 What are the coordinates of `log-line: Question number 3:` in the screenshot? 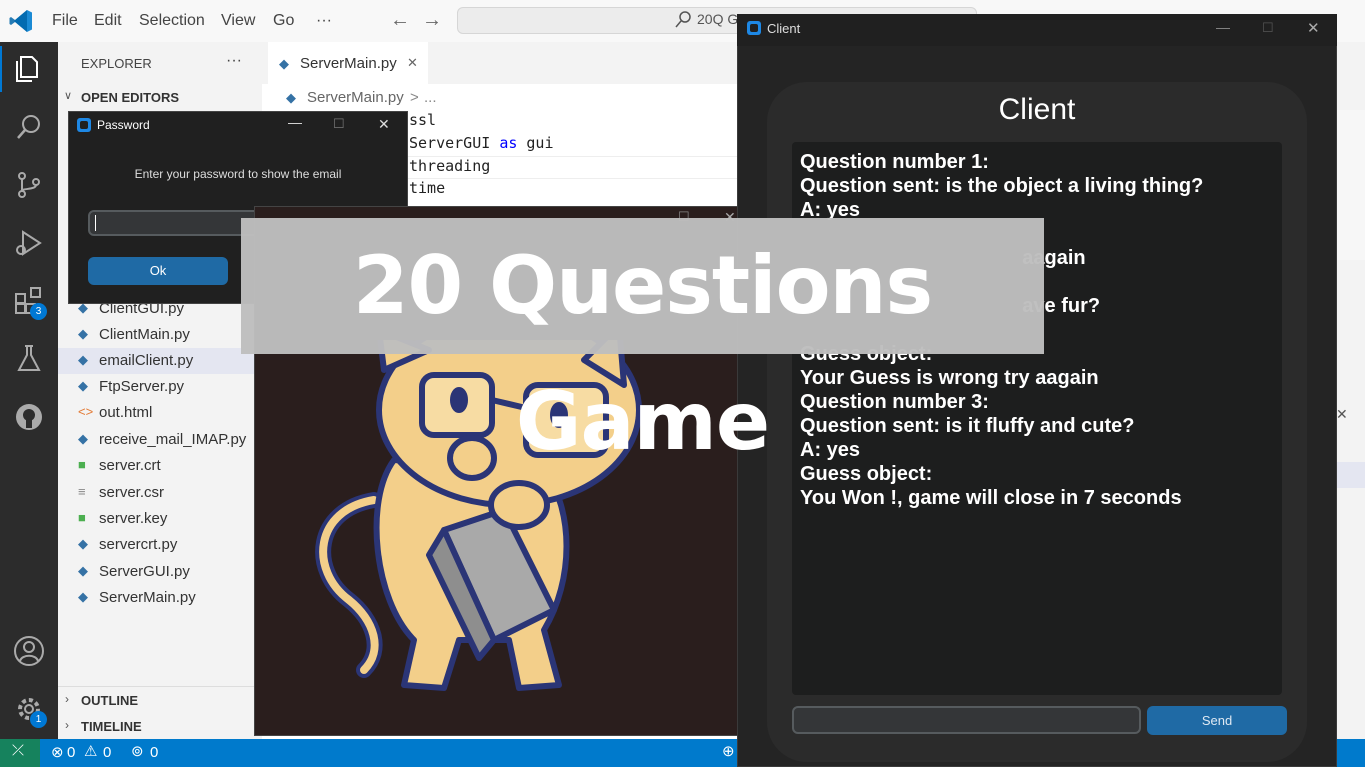 It's located at (894, 402).